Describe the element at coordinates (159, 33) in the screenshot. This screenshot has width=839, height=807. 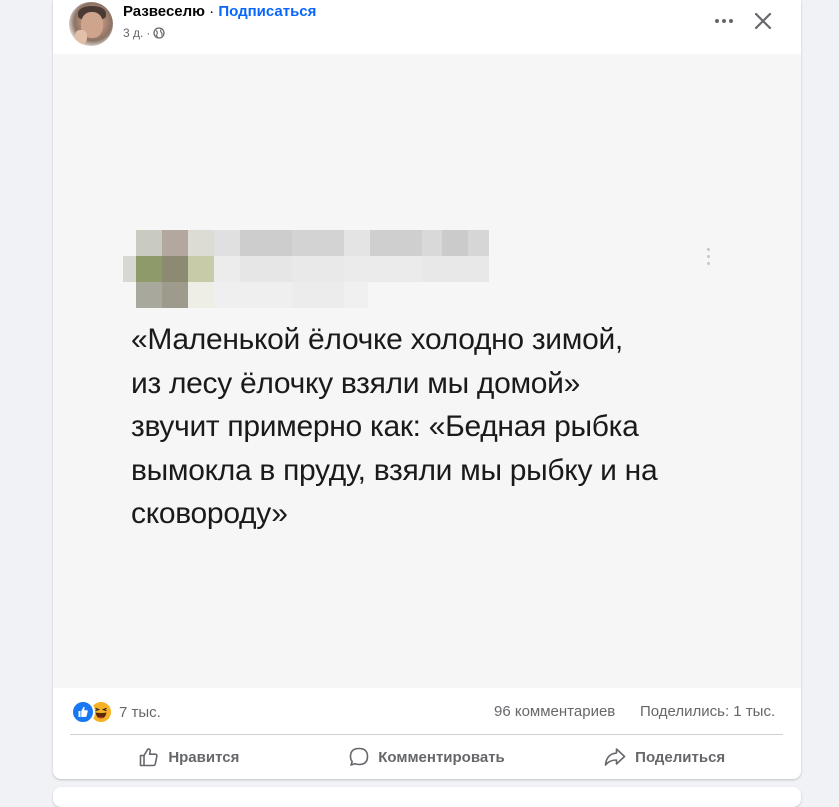
I see `globe-icon` at that location.